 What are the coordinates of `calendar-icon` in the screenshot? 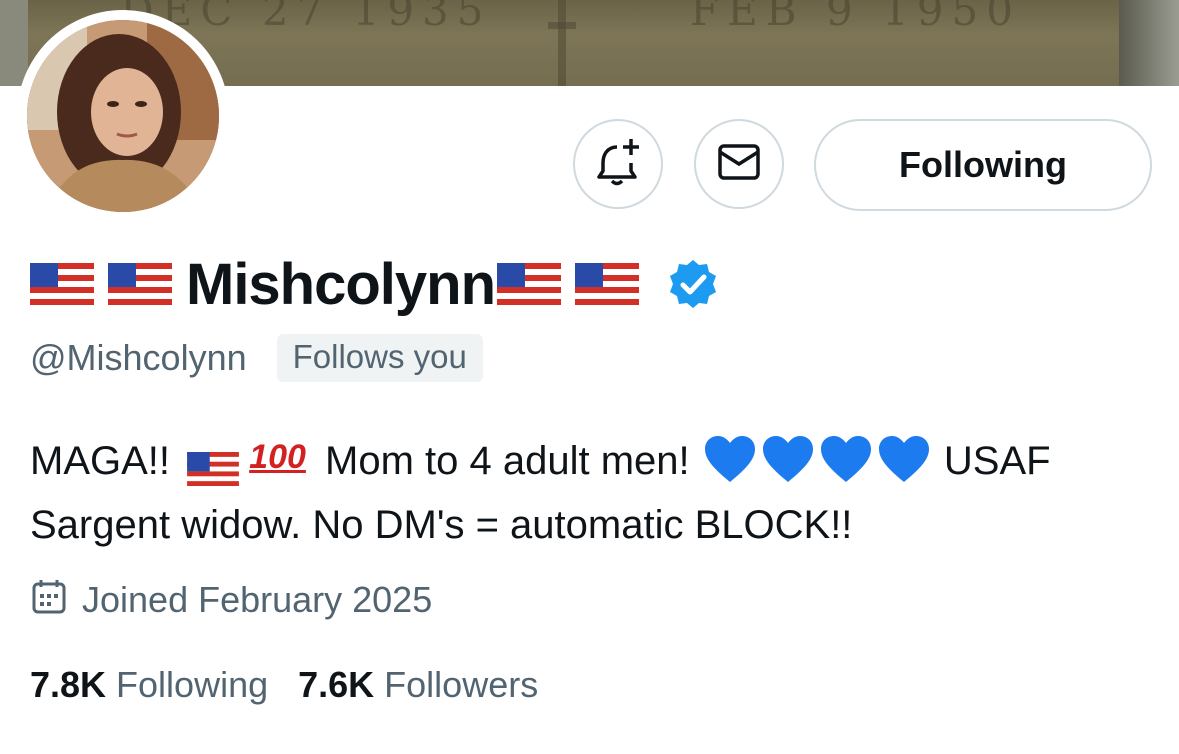 It's located at (49, 599).